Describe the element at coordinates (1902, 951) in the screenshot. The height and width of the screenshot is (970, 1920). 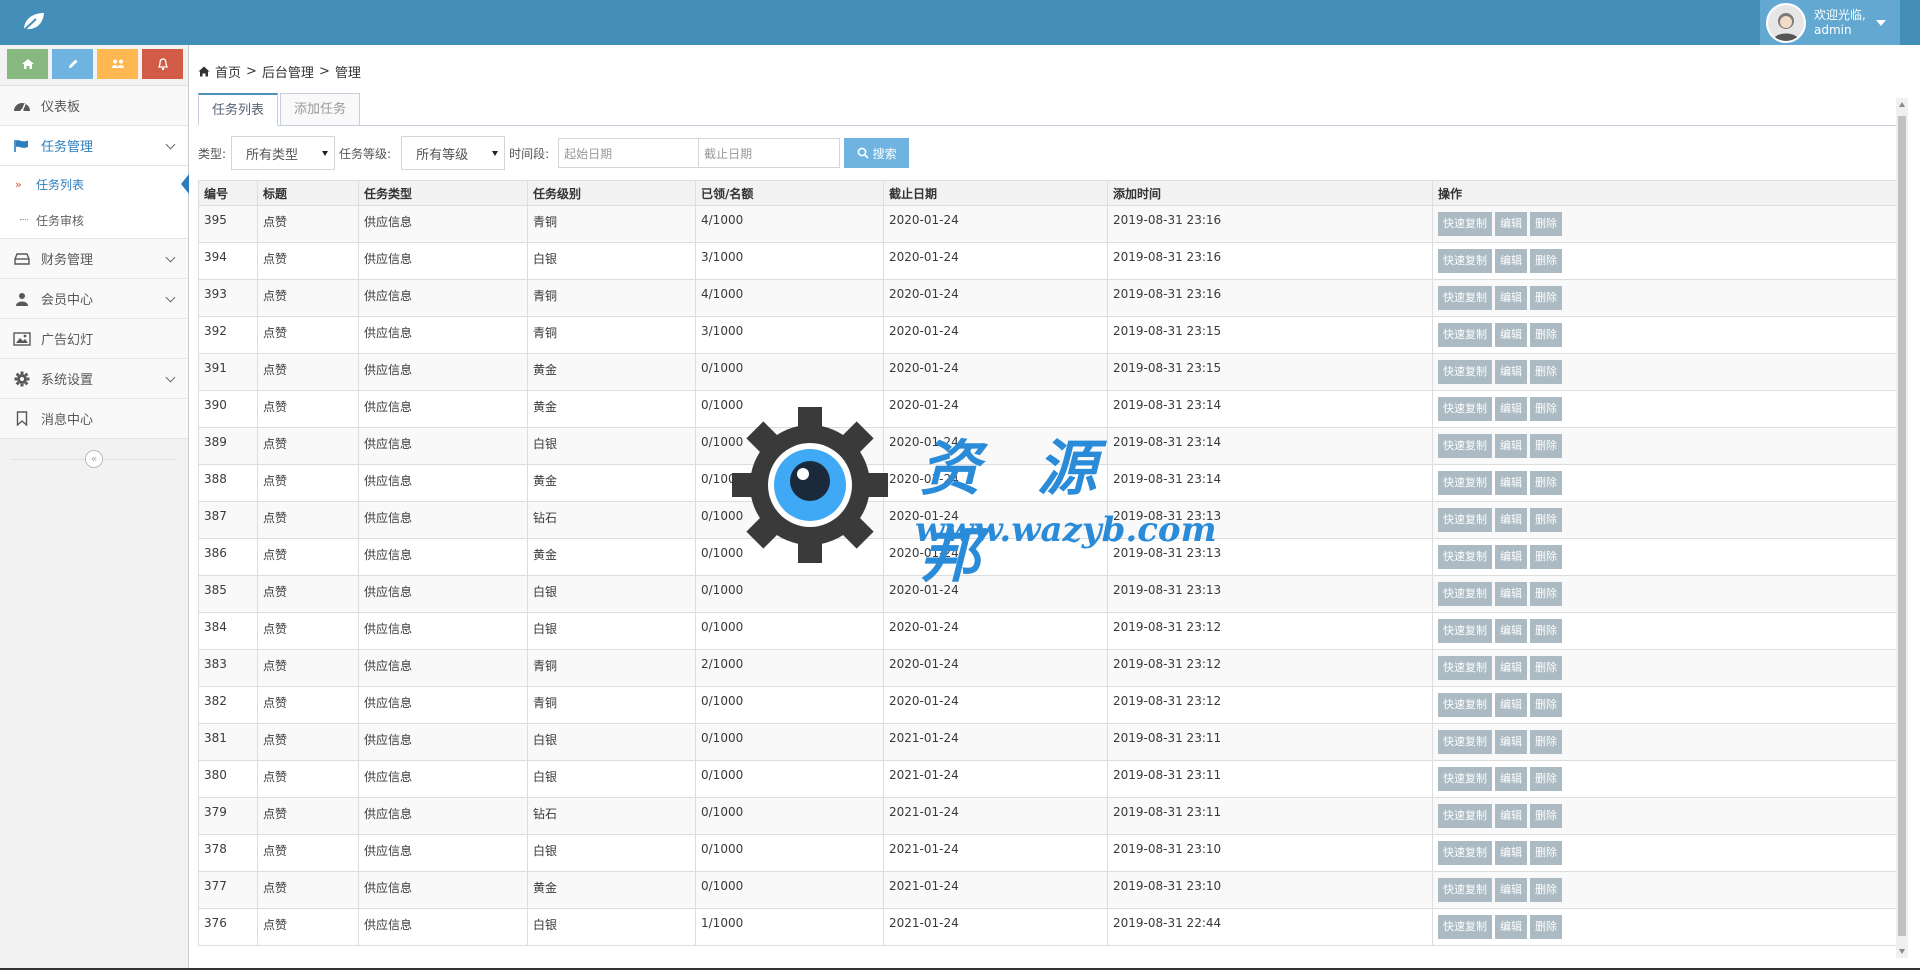
I see `scroll-down-icon` at that location.